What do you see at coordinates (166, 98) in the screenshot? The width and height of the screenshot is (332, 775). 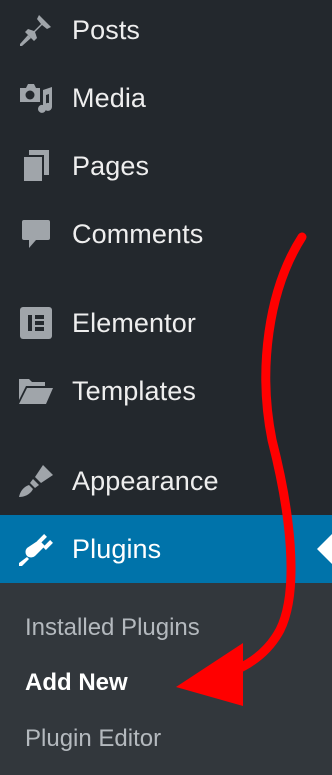 I see `menu-item-media: Media` at bounding box center [166, 98].